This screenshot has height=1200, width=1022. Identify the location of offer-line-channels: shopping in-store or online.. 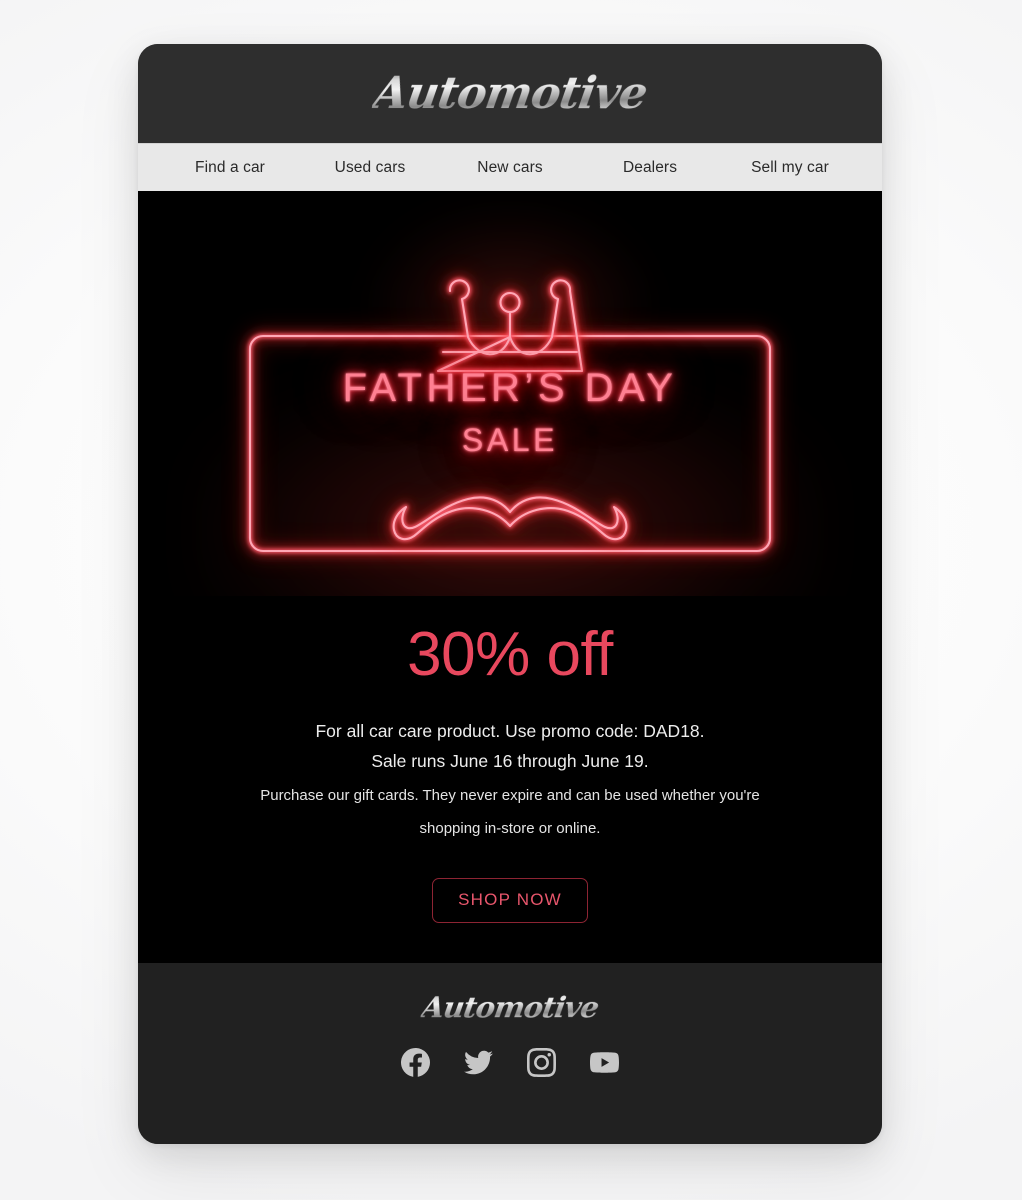
(510, 828).